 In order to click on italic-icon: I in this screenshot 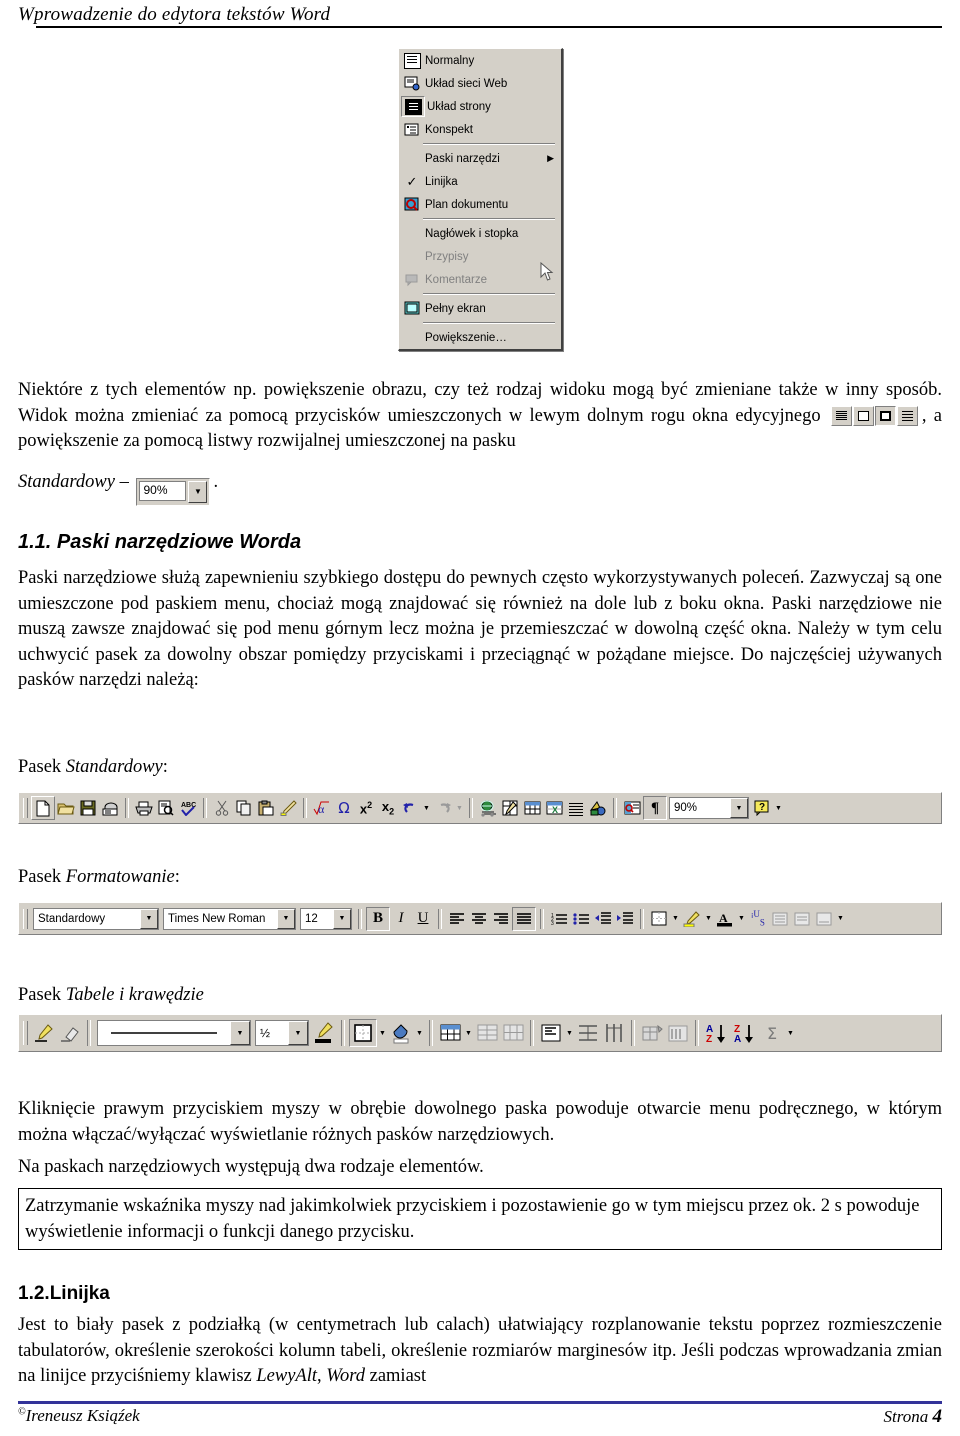, I will do `click(401, 919)`.